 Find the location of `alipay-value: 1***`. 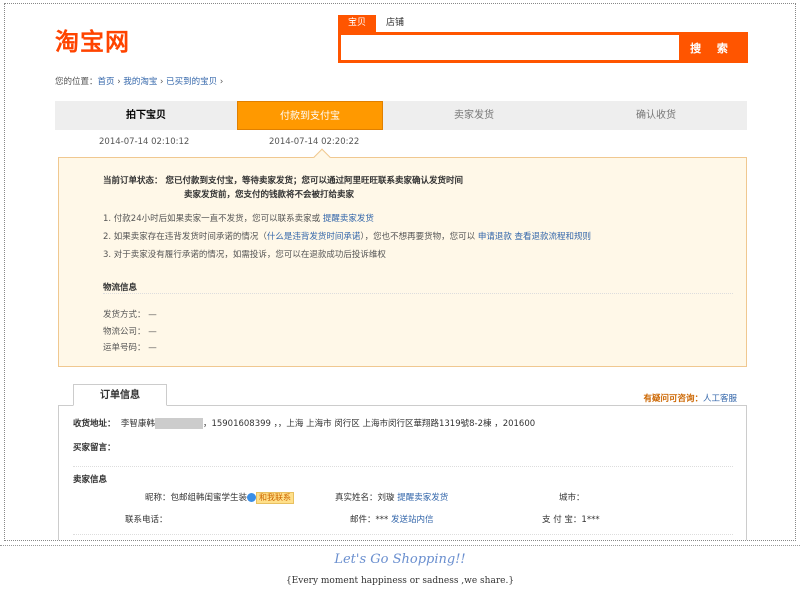

alipay-value: 1*** is located at coordinates (590, 520).